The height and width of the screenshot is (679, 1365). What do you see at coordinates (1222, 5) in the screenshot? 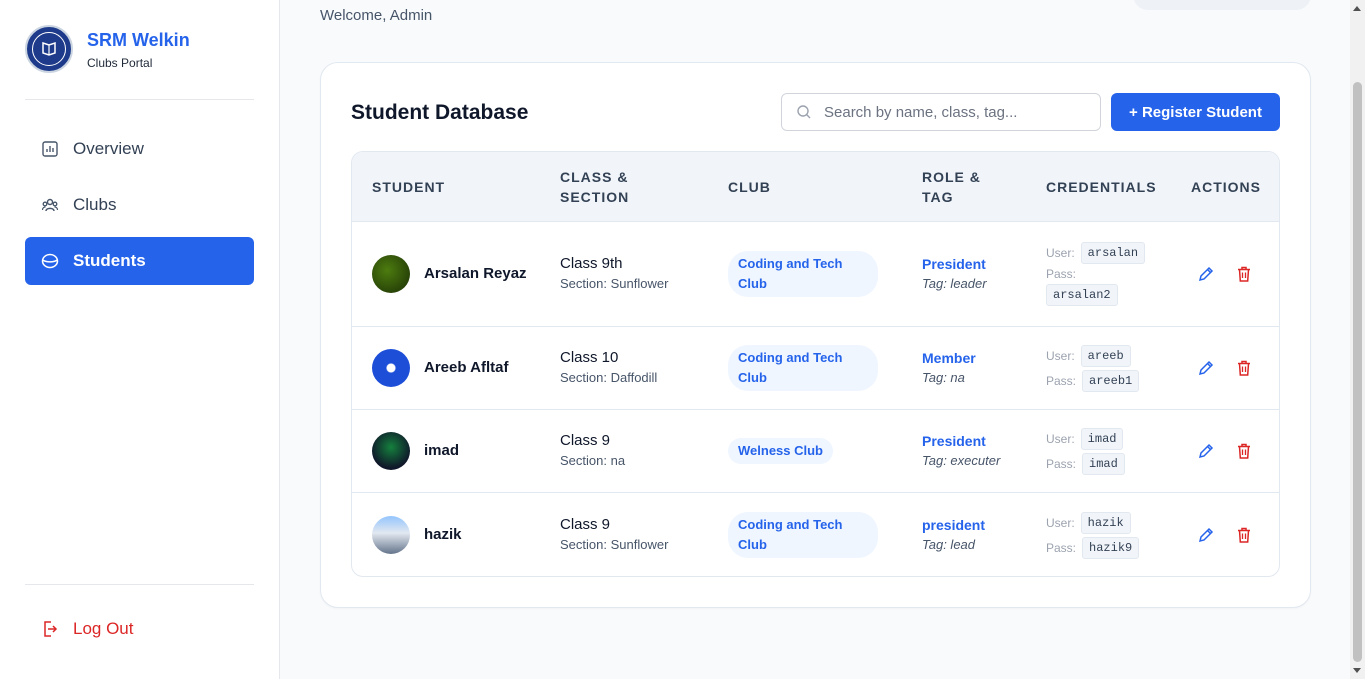
I see `user-menu-pill` at bounding box center [1222, 5].